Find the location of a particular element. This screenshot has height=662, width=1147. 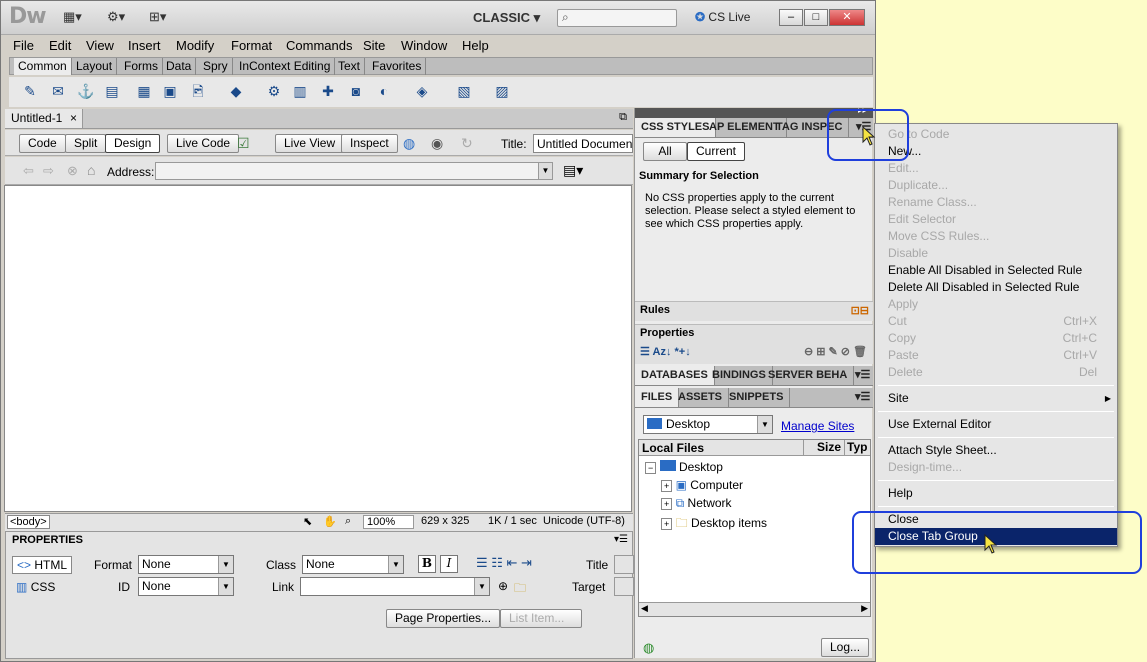

insert-tab-forms: Forms is located at coordinates (141, 66).